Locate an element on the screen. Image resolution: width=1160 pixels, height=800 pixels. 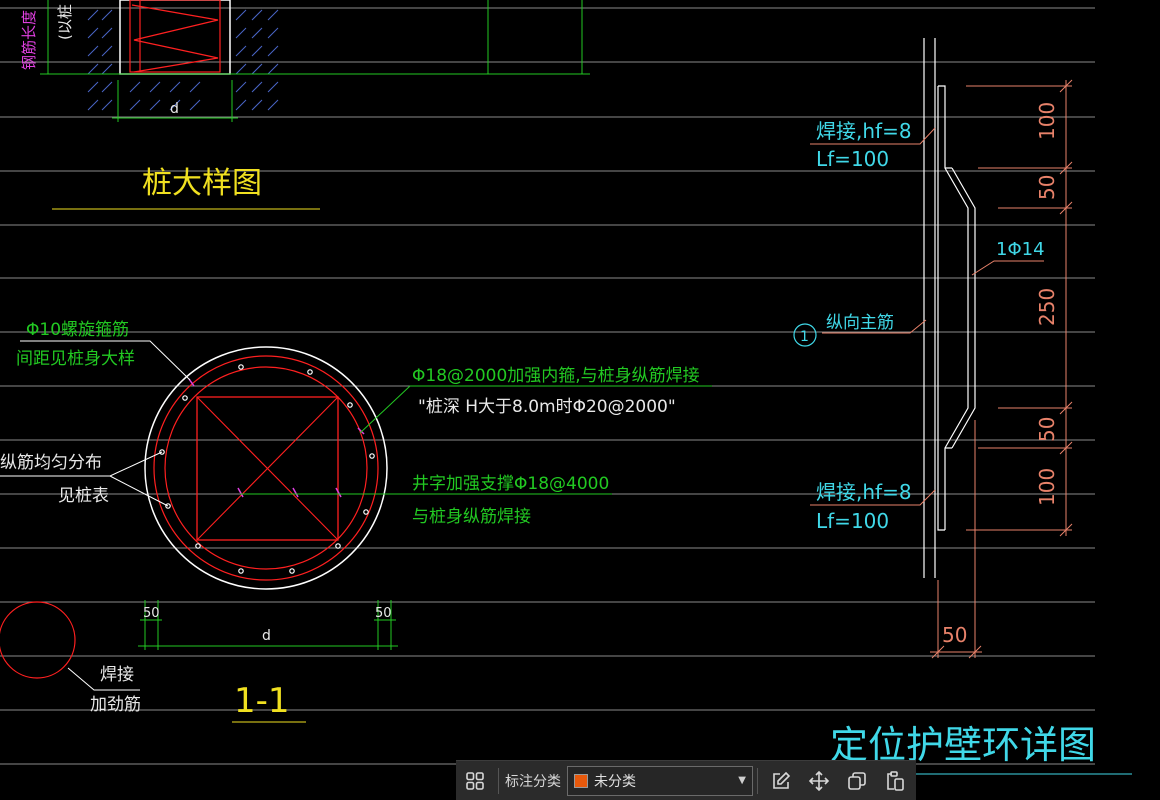
pile-detail-title: 桩大样图 is located at coordinates (202, 183).